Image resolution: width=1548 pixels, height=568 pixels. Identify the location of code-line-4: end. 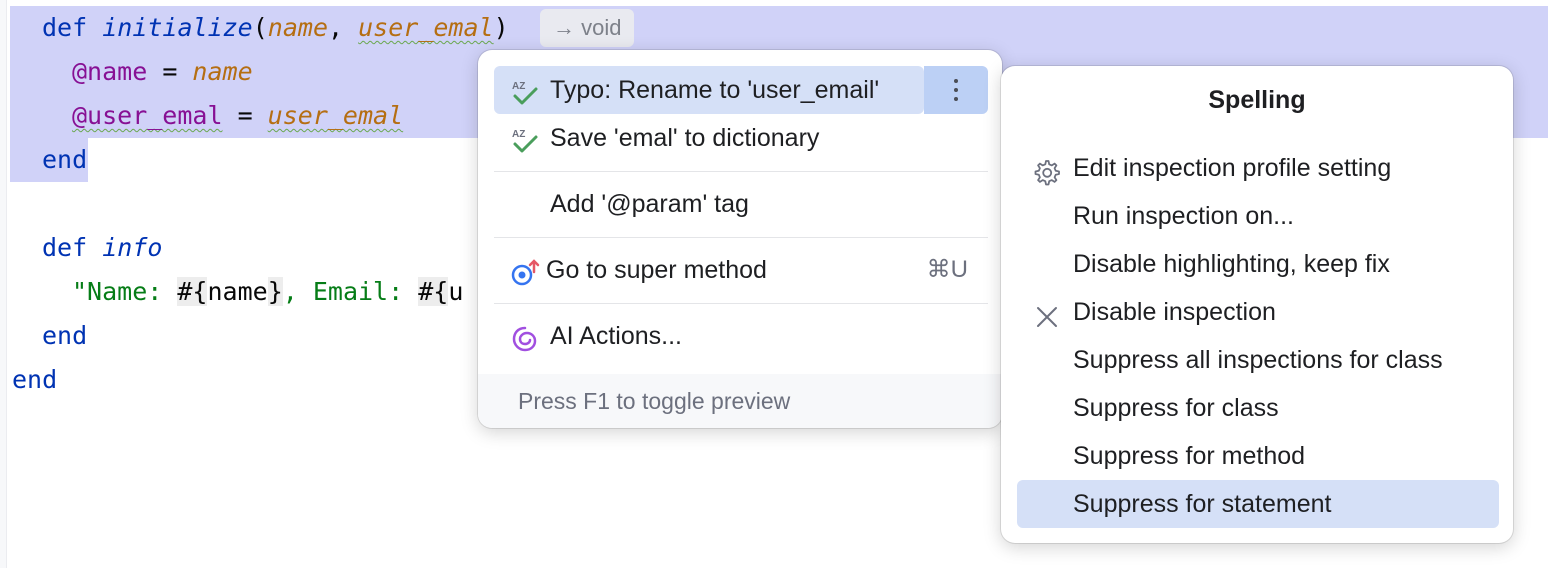
(64, 160).